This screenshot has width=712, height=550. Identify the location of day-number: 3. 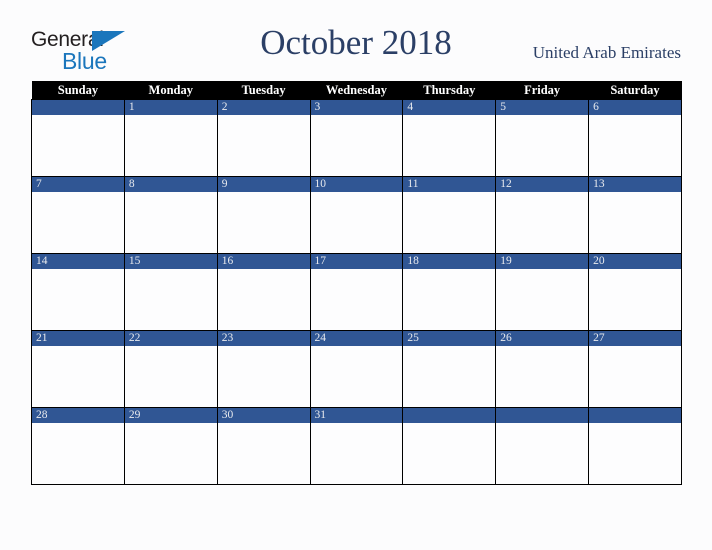
(356, 107).